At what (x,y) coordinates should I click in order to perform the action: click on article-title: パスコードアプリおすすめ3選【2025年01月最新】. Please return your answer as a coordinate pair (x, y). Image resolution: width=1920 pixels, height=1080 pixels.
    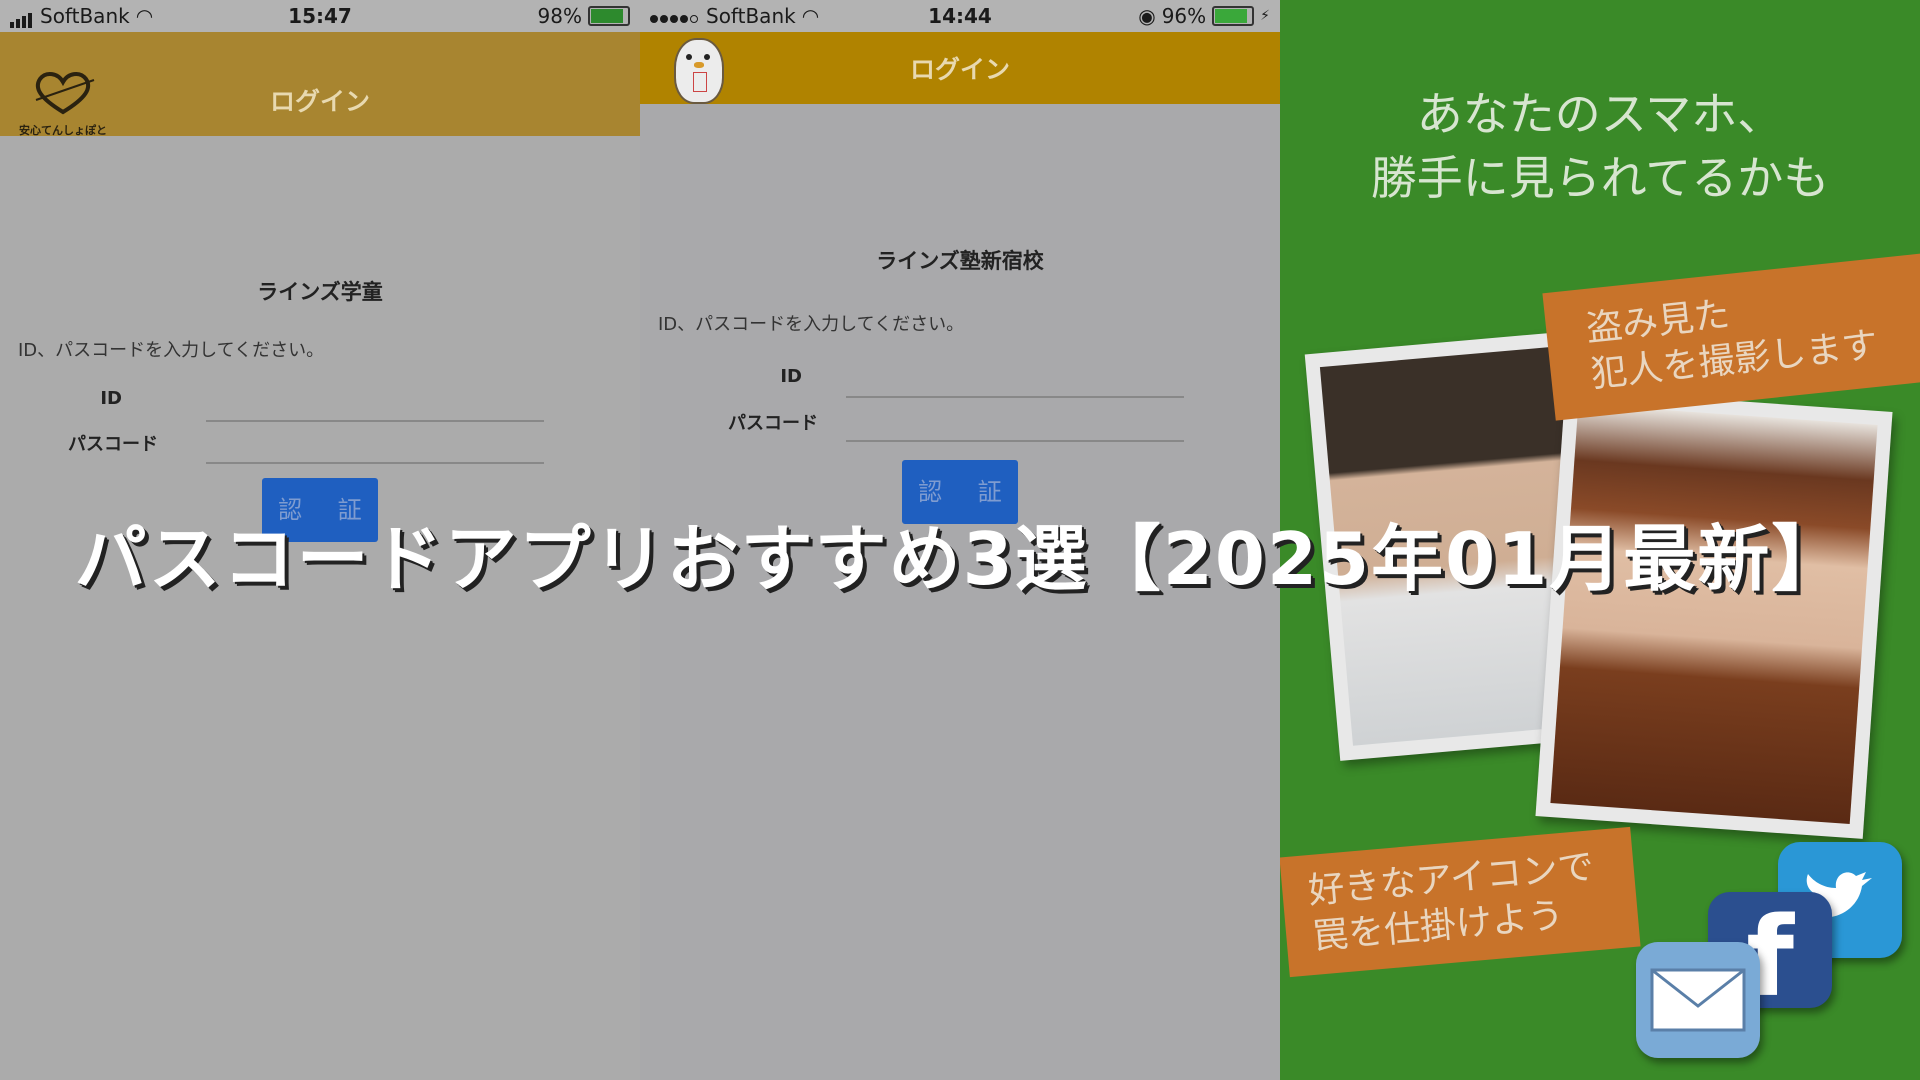
    Looking at the image, I should click on (960, 559).